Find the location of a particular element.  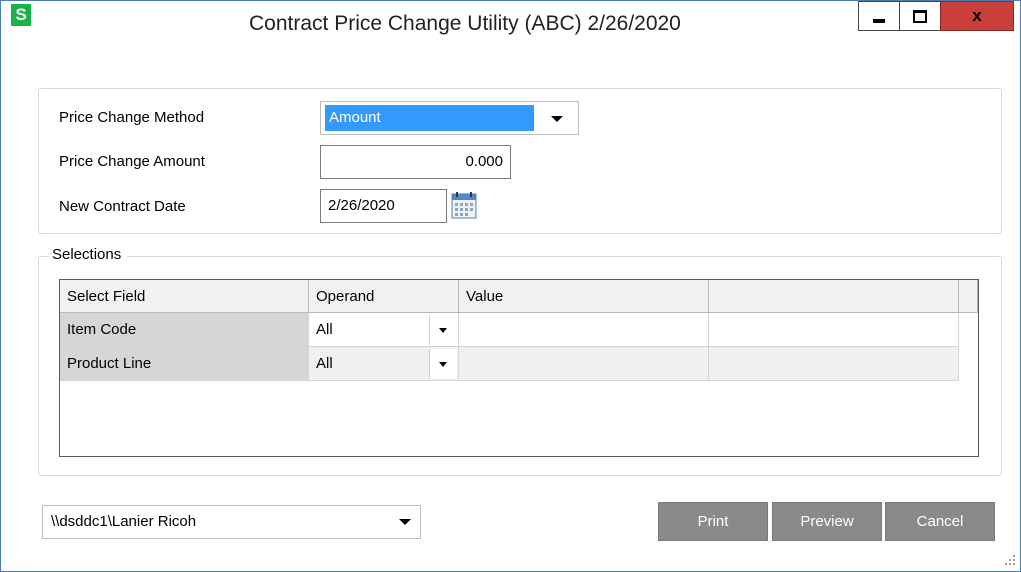

column-header-operand: Operand is located at coordinates (384, 296).